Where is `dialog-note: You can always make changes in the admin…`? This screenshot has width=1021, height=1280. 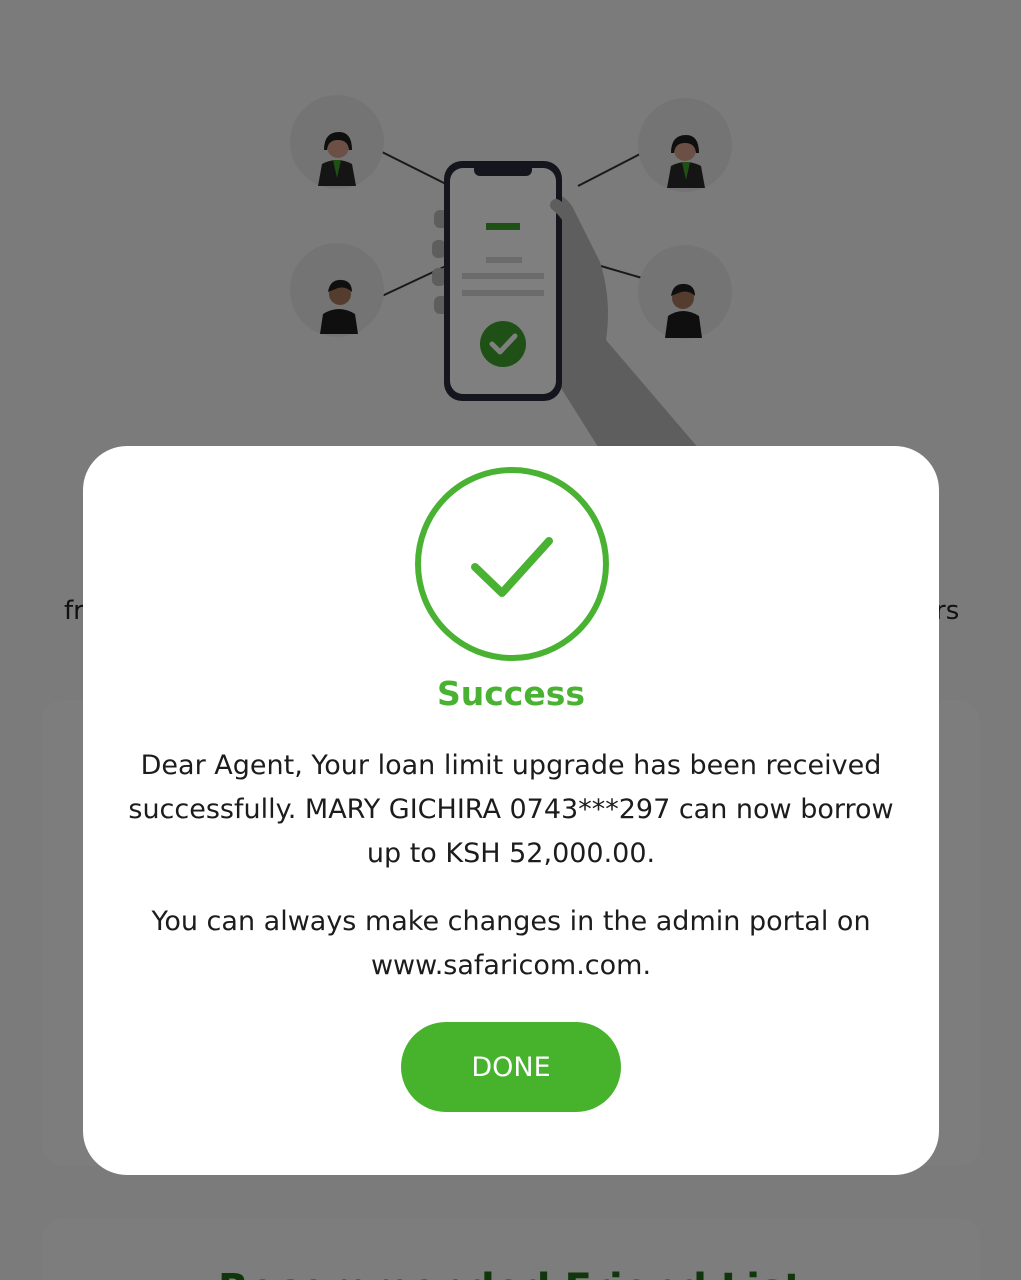 dialog-note: You can always make changes in the admin… is located at coordinates (511, 943).